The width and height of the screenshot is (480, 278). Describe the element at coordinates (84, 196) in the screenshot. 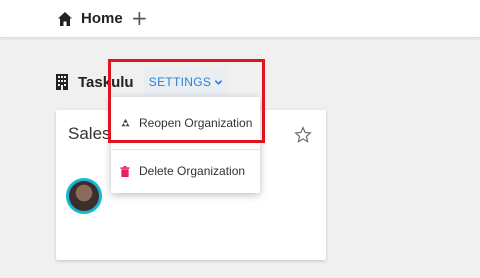

I see `member-avatar` at that location.